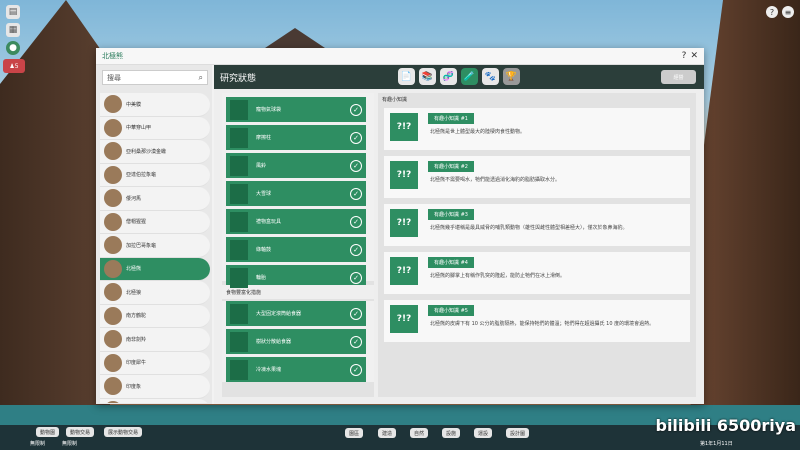 This screenshot has width=800, height=450. What do you see at coordinates (123, 432) in the screenshot?
I see `exhibit-trade-button: 展示動物交易` at bounding box center [123, 432].